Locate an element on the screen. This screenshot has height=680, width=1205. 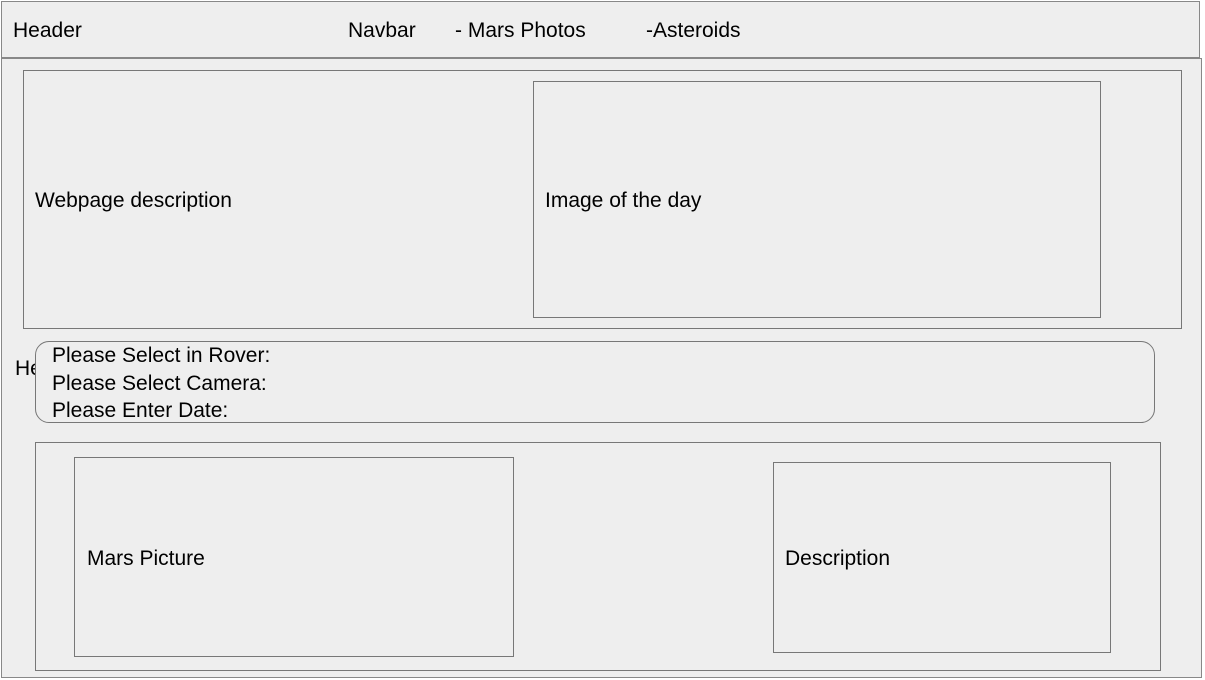
description-label: Description is located at coordinates (838, 558).